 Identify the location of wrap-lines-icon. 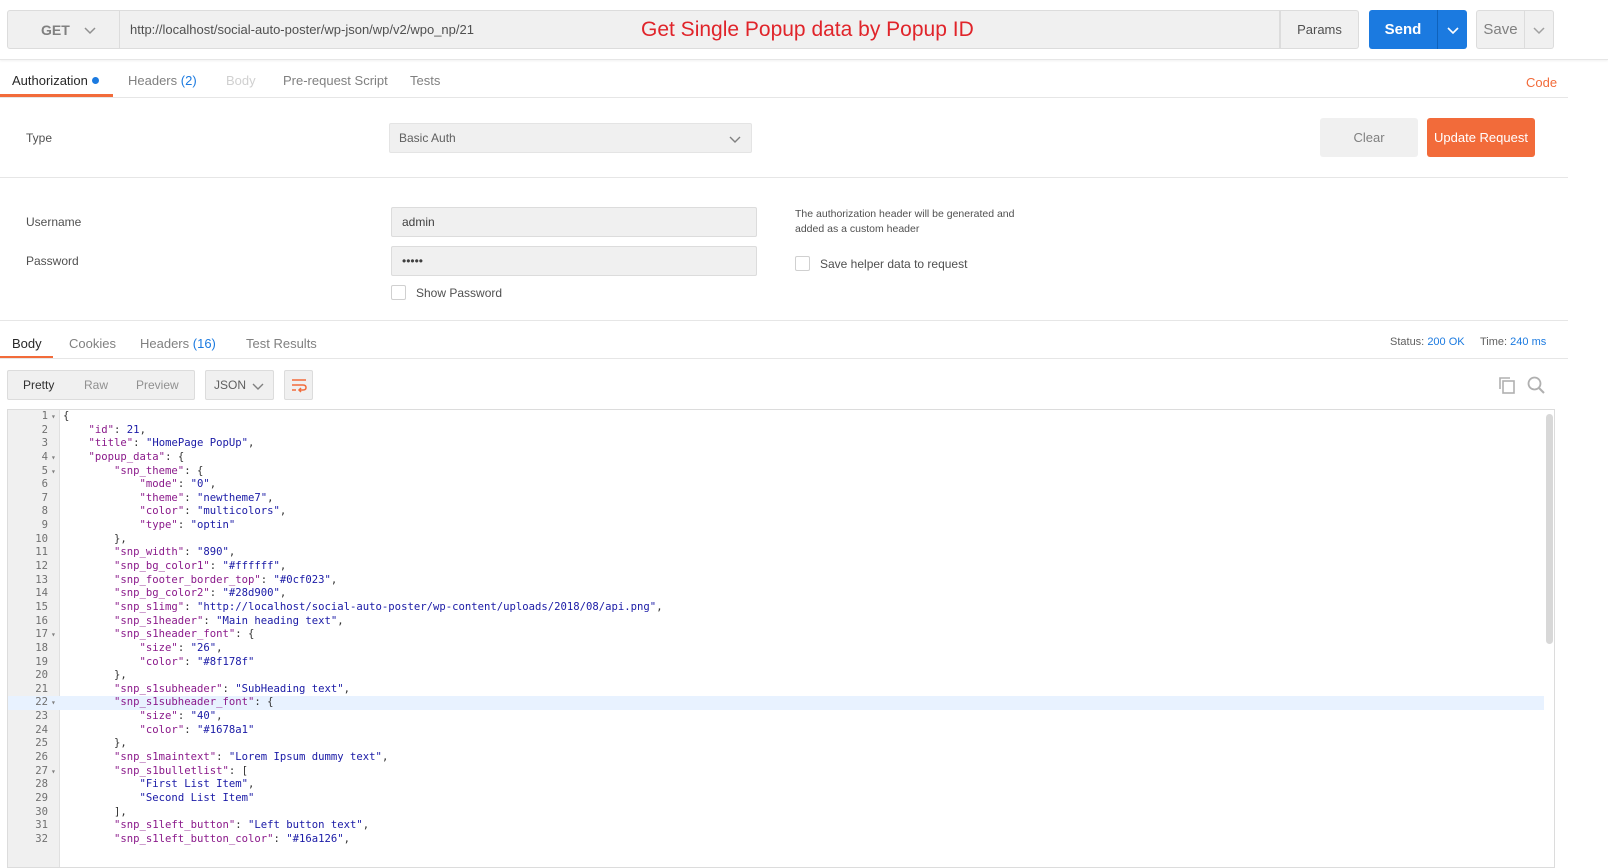
(299, 386).